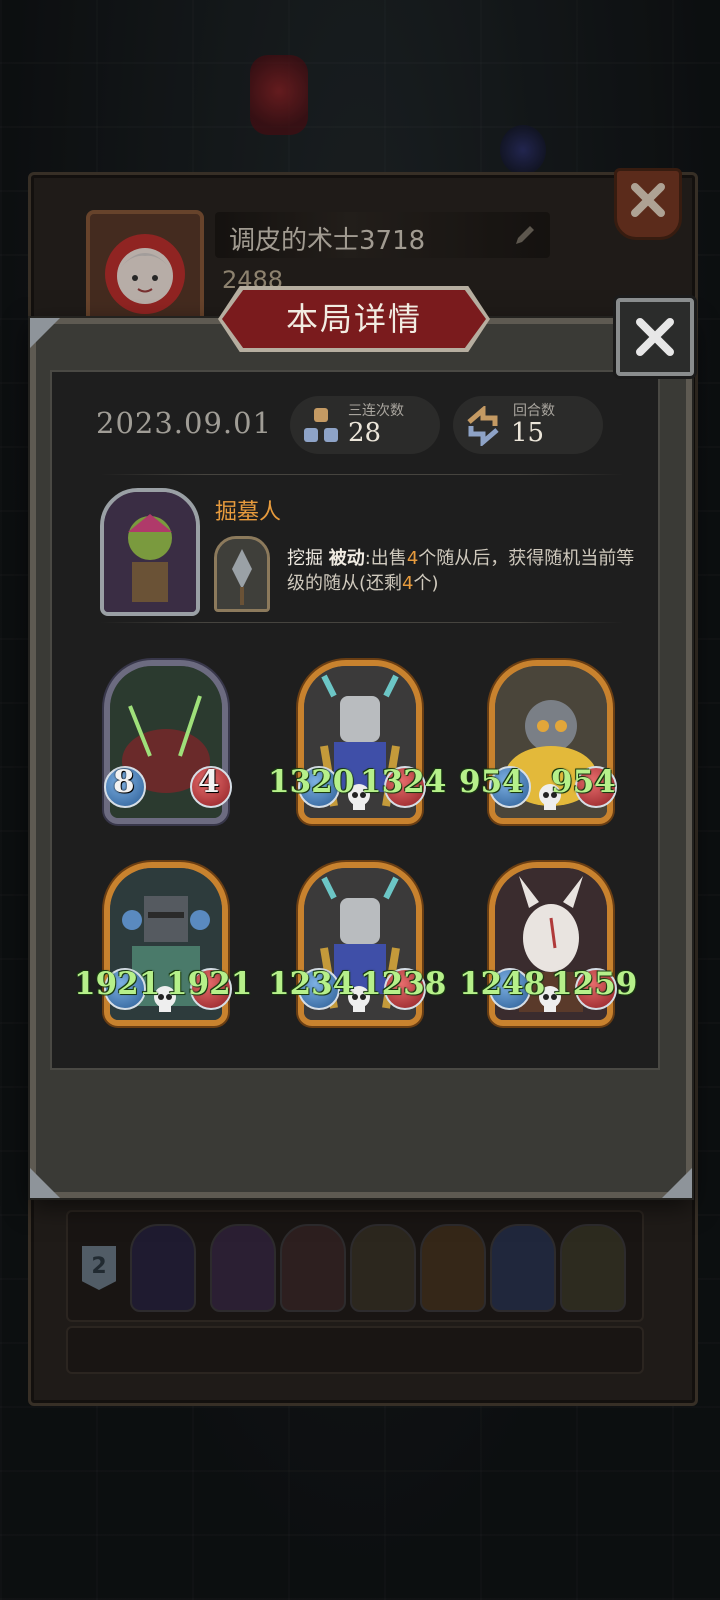 This screenshot has height=1600, width=720. I want to click on rounds-label: 回合数, so click(534, 411).